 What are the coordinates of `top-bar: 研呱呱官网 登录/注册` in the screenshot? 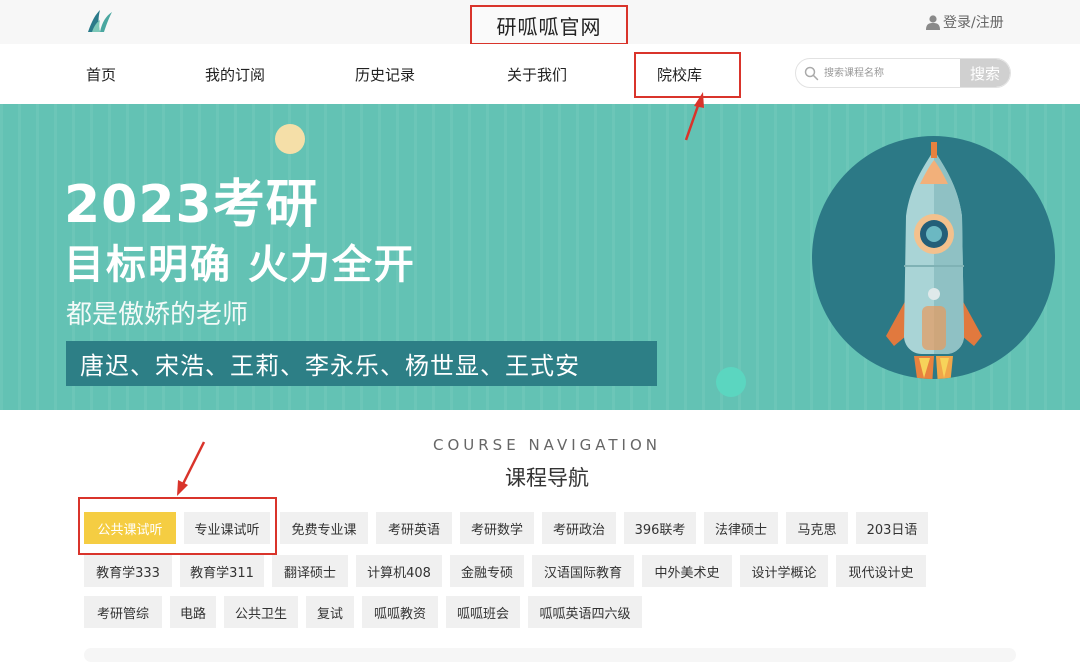 It's located at (540, 22).